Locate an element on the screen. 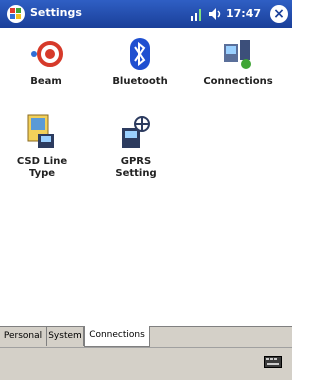  setting-connections: Connections is located at coordinates (238, 62).